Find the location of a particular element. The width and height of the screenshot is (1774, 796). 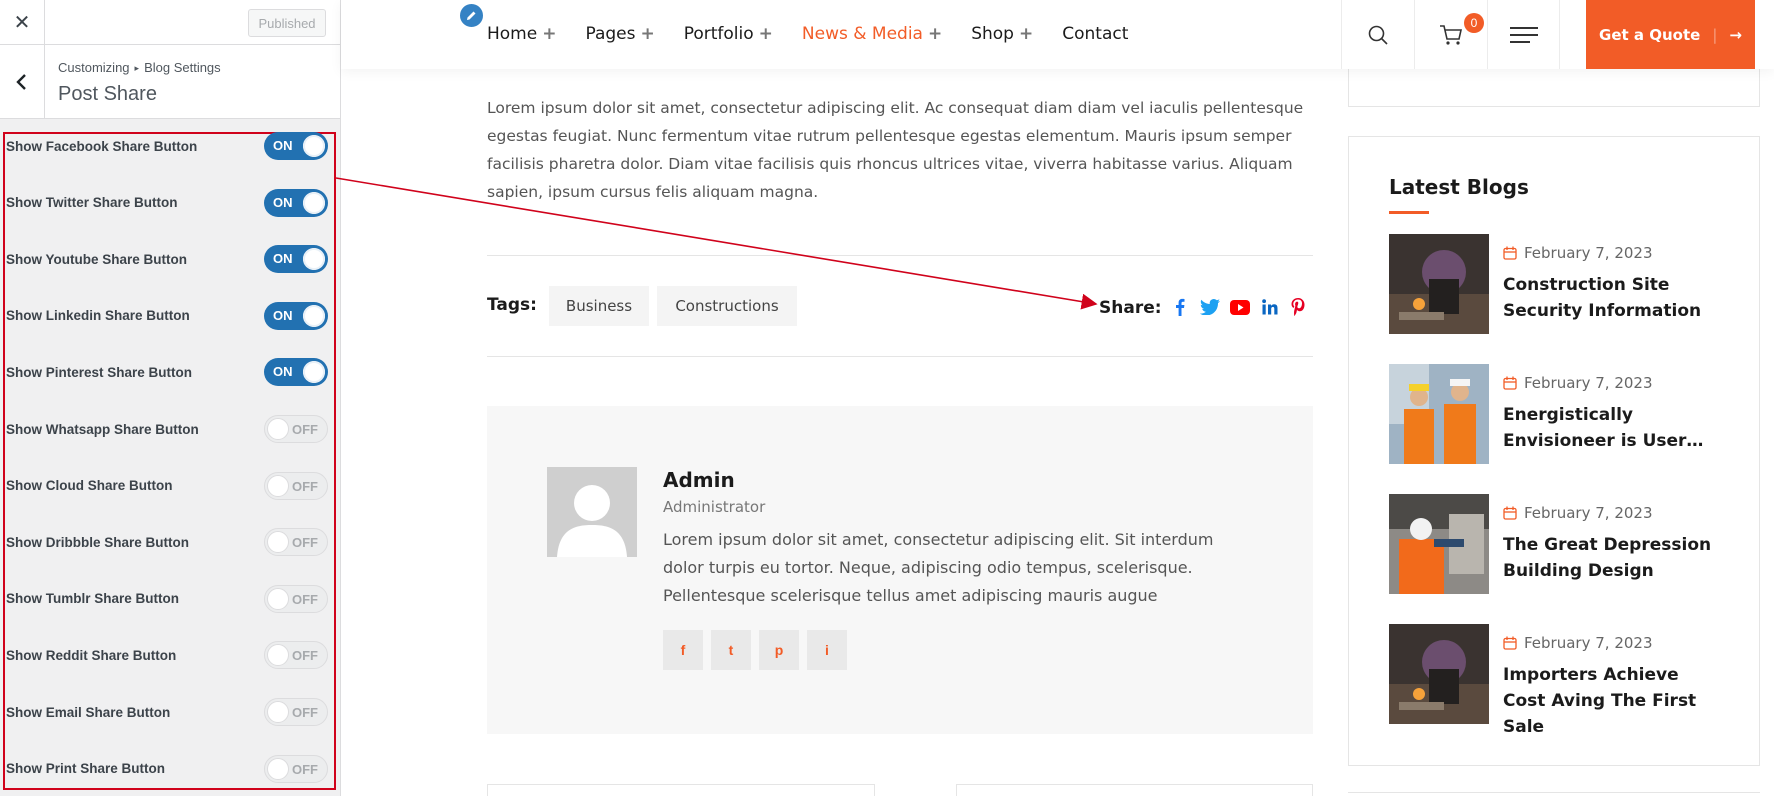

control-label: Show Email Share Button is located at coordinates (88, 712).